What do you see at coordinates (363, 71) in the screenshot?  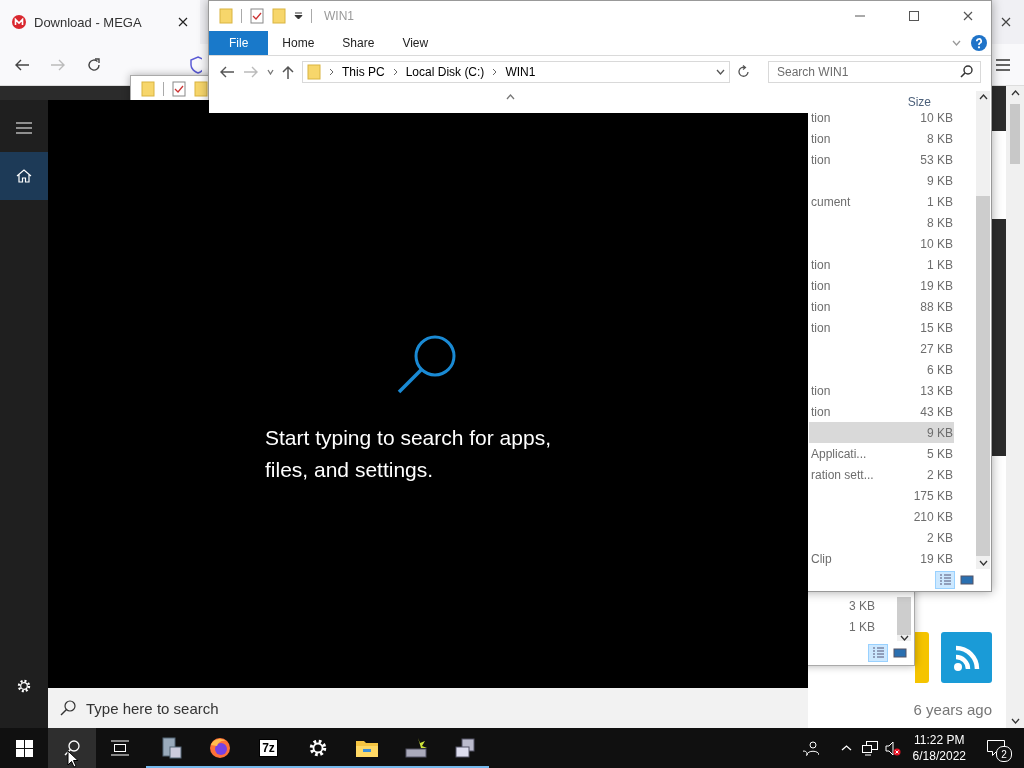 I see `breadcrumb-item: This PC` at bounding box center [363, 71].